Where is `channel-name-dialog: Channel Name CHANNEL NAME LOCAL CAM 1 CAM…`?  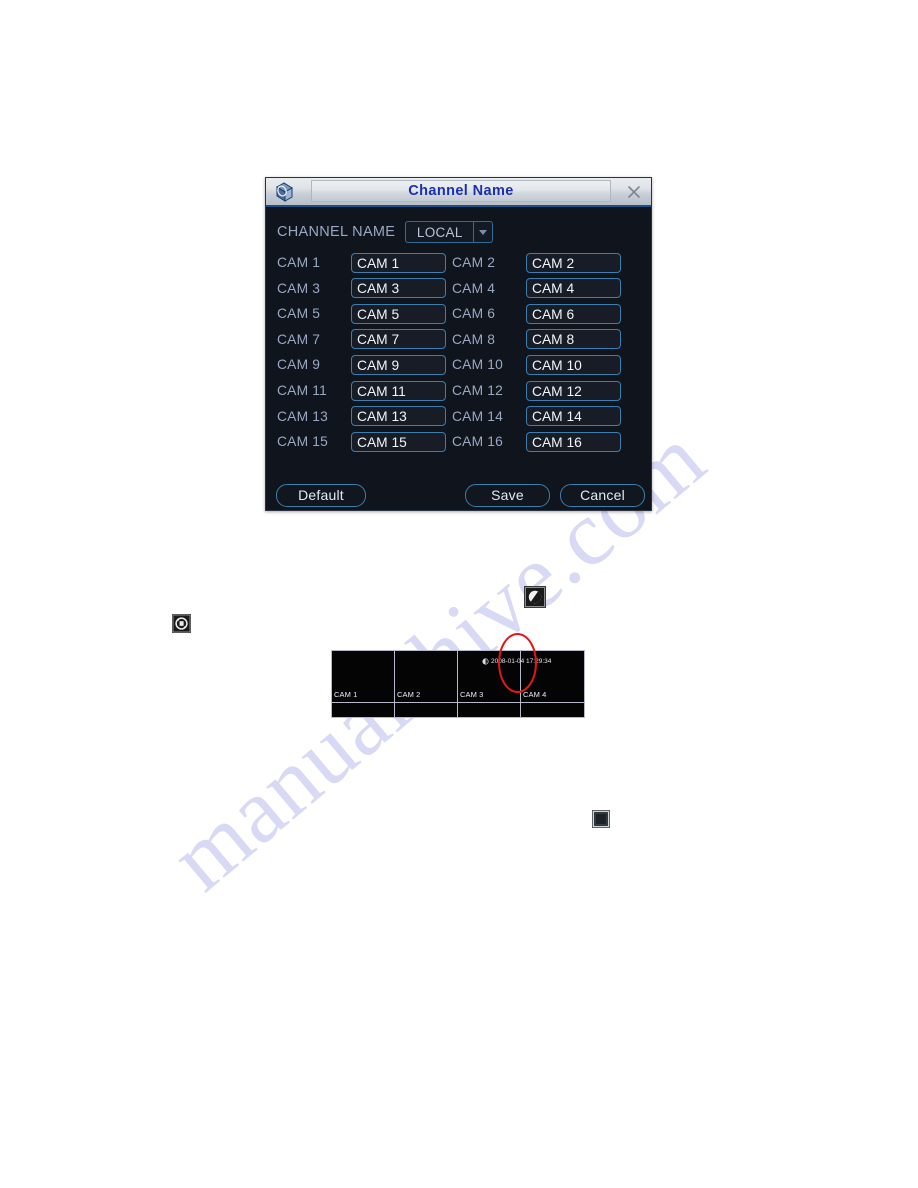
channel-name-dialog: Channel Name CHANNEL NAME LOCAL CAM 1 CAM… is located at coordinates (458, 344).